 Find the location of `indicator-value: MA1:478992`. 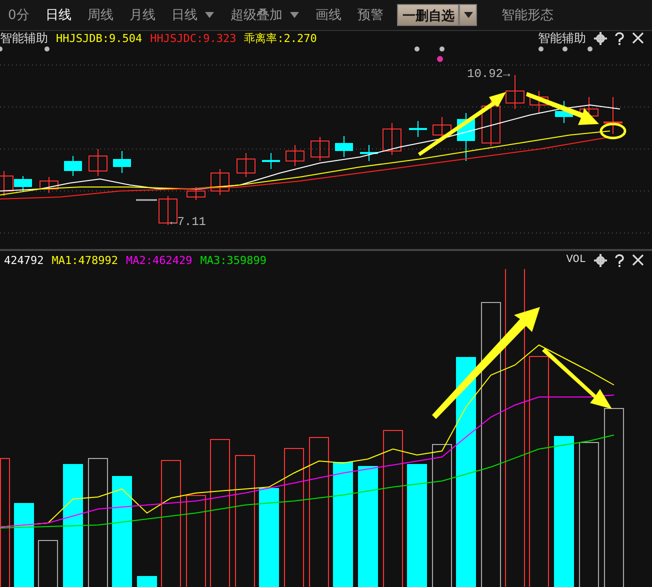

indicator-value: MA1:478992 is located at coordinates (85, 260).